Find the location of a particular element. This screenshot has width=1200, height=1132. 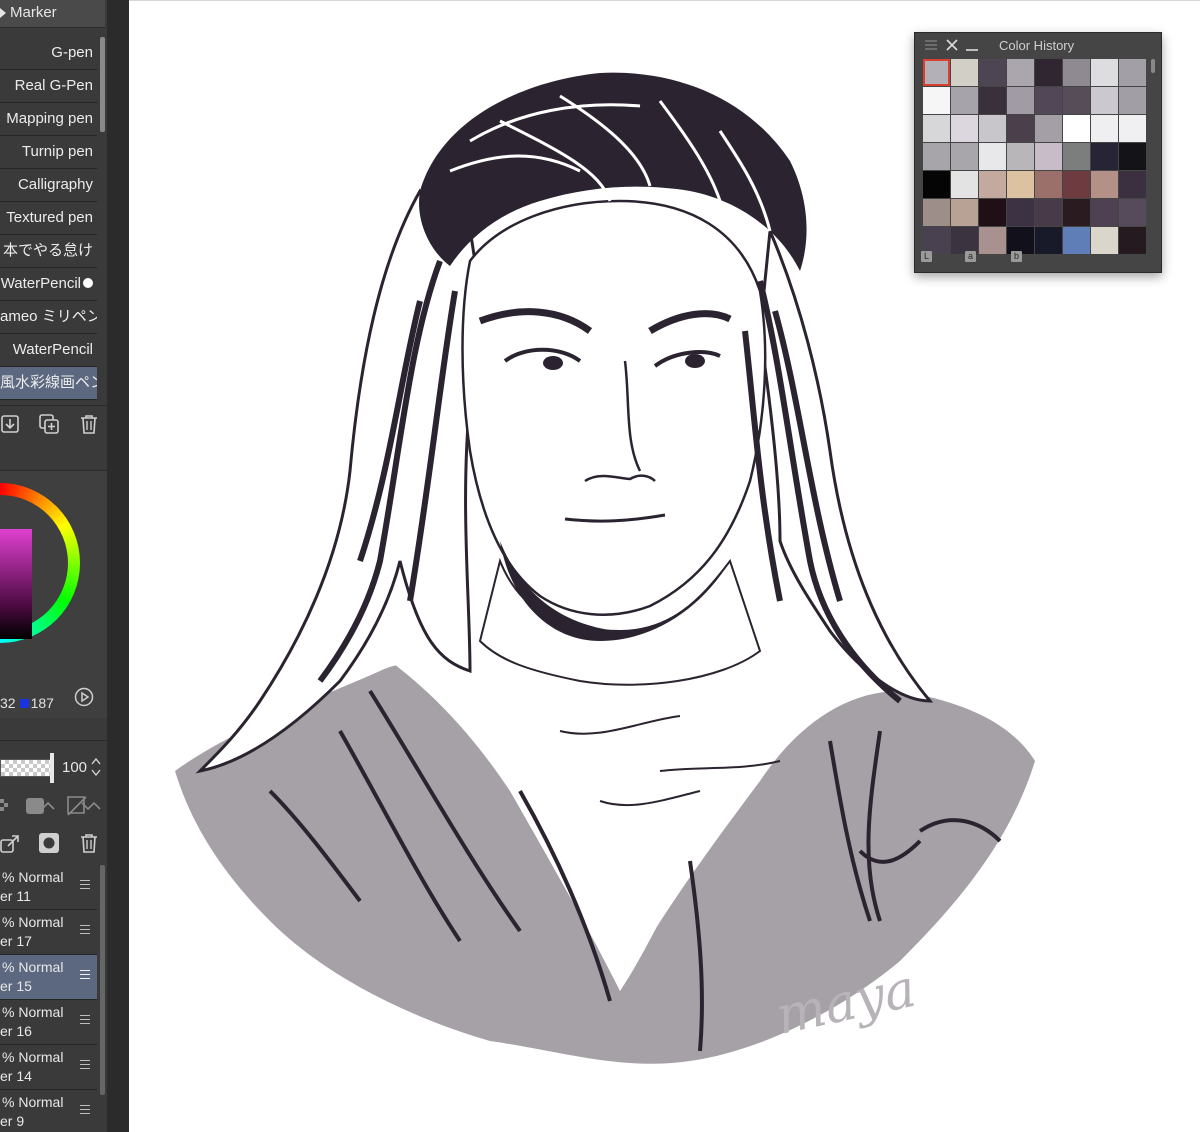

opacity-stepper is located at coordinates (96, 768).